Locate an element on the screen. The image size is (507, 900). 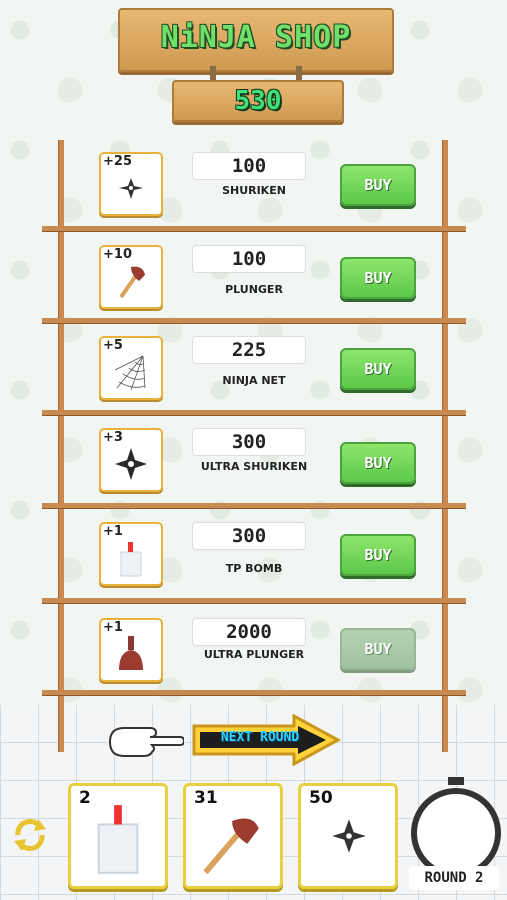
buy-button-shuriken: BUY is located at coordinates (378, 185).